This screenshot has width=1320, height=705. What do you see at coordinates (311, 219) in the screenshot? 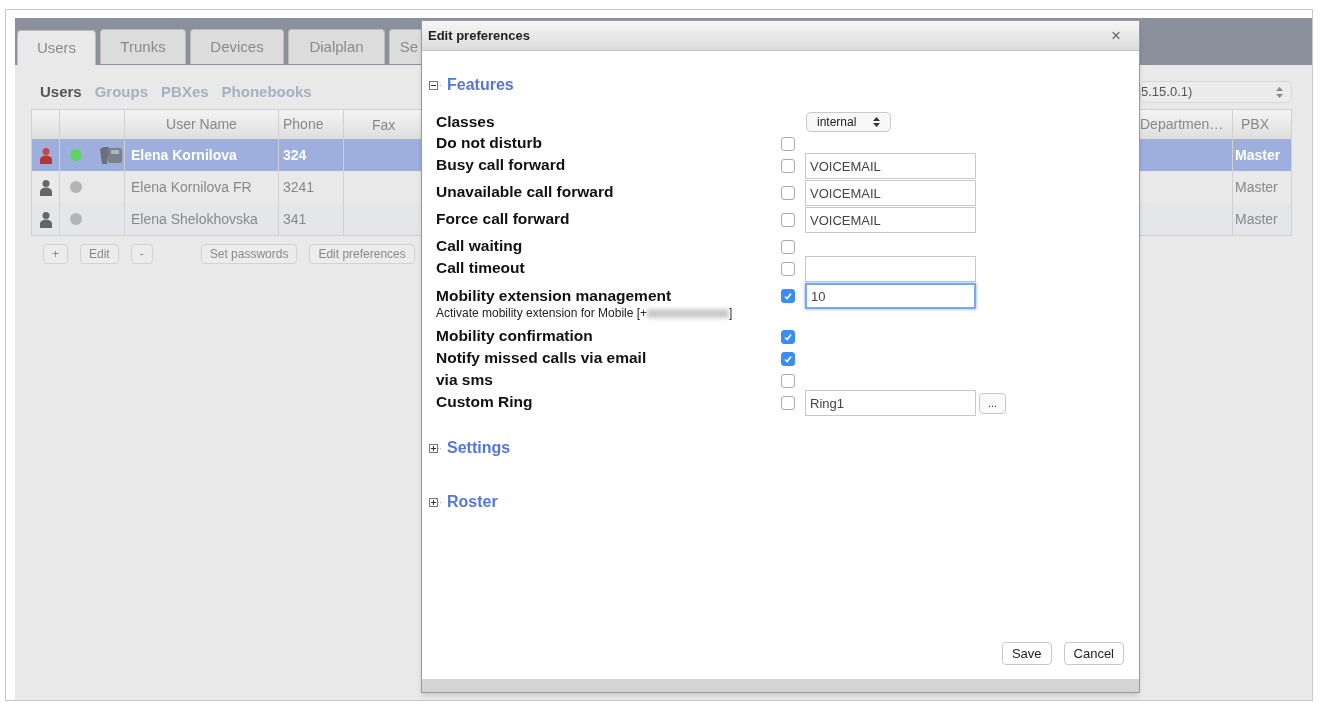
I see `table-cell: 341` at bounding box center [311, 219].